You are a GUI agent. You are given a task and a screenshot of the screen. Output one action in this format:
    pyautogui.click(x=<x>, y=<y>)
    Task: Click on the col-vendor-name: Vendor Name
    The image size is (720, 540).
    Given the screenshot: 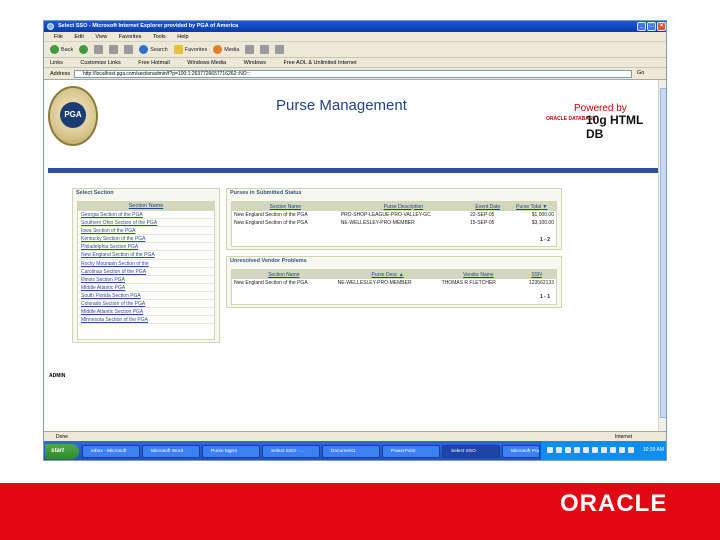 What is the action you would take?
    pyautogui.click(x=478, y=274)
    